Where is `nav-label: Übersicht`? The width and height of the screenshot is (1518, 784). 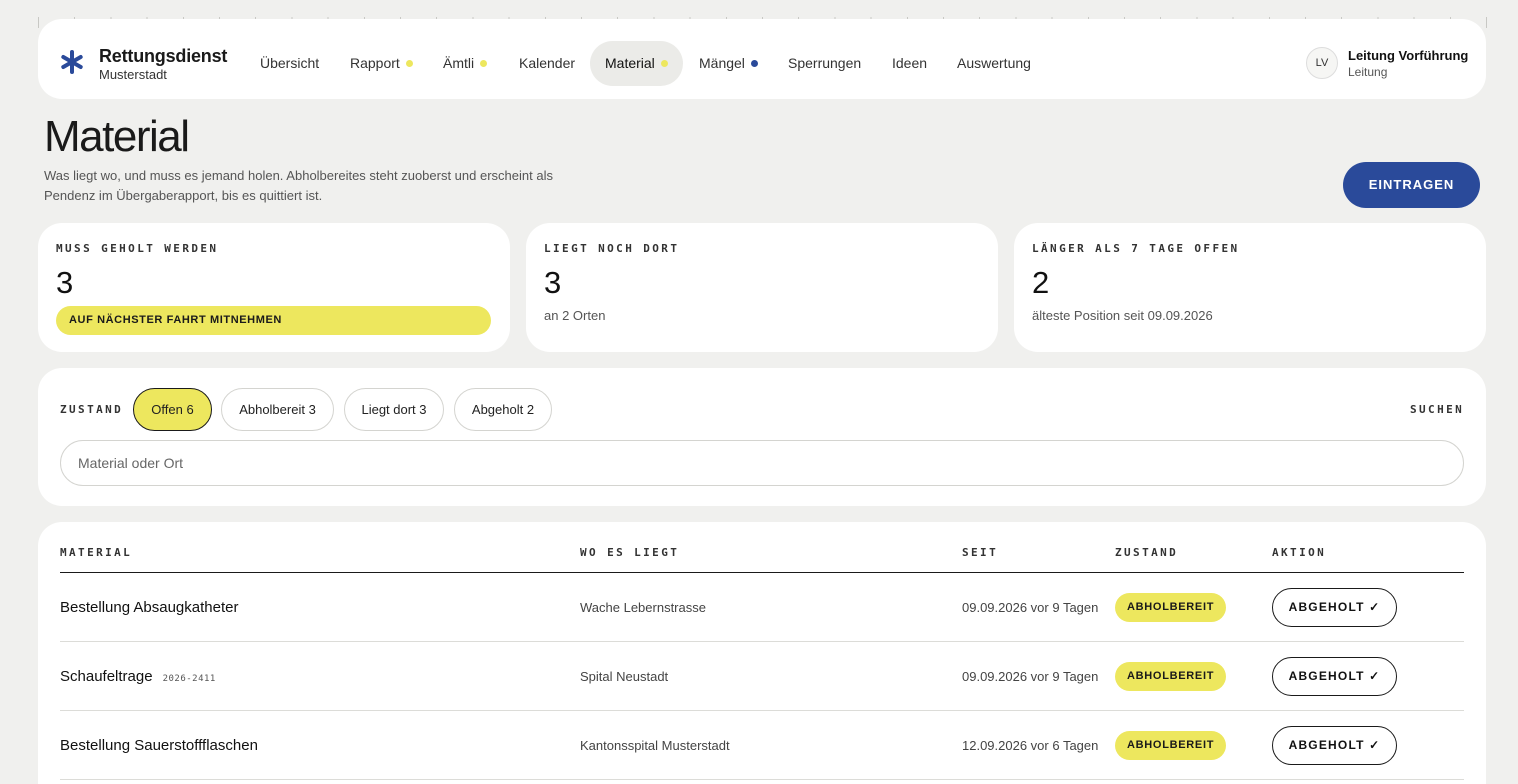
nav-label: Übersicht is located at coordinates (290, 63).